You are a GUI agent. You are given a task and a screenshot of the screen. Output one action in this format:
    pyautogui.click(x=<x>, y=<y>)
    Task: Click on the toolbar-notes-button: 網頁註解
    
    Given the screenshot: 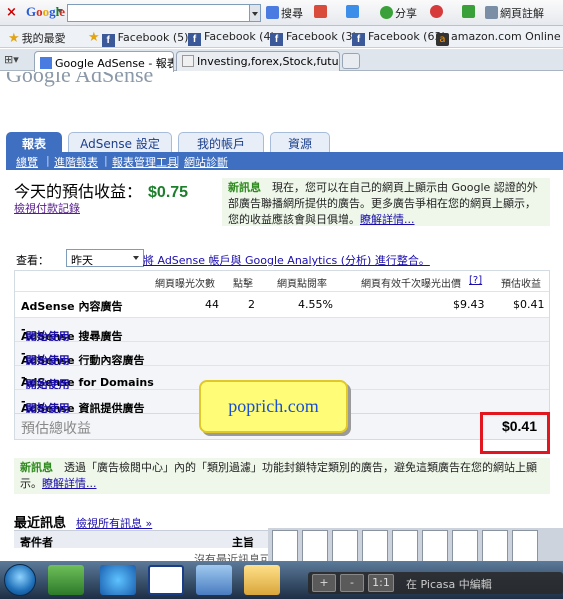 What is the action you would take?
    pyautogui.click(x=514, y=13)
    